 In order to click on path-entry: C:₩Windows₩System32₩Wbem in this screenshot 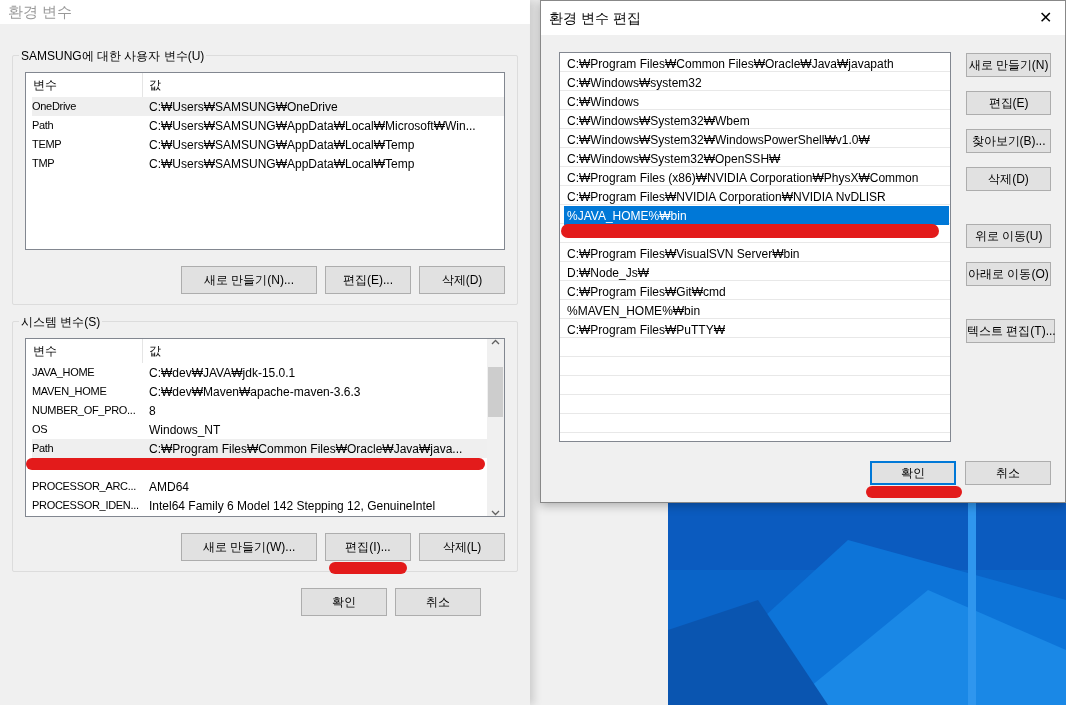, I will do `click(756, 120)`.